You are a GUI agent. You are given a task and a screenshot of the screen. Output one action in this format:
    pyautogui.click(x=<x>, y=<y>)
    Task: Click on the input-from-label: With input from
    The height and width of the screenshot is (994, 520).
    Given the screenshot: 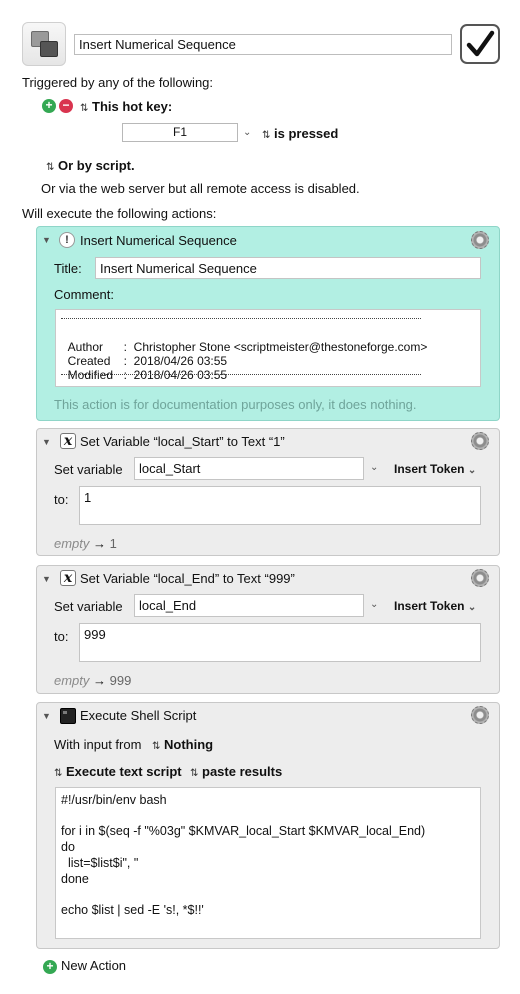 What is the action you would take?
    pyautogui.click(x=98, y=744)
    